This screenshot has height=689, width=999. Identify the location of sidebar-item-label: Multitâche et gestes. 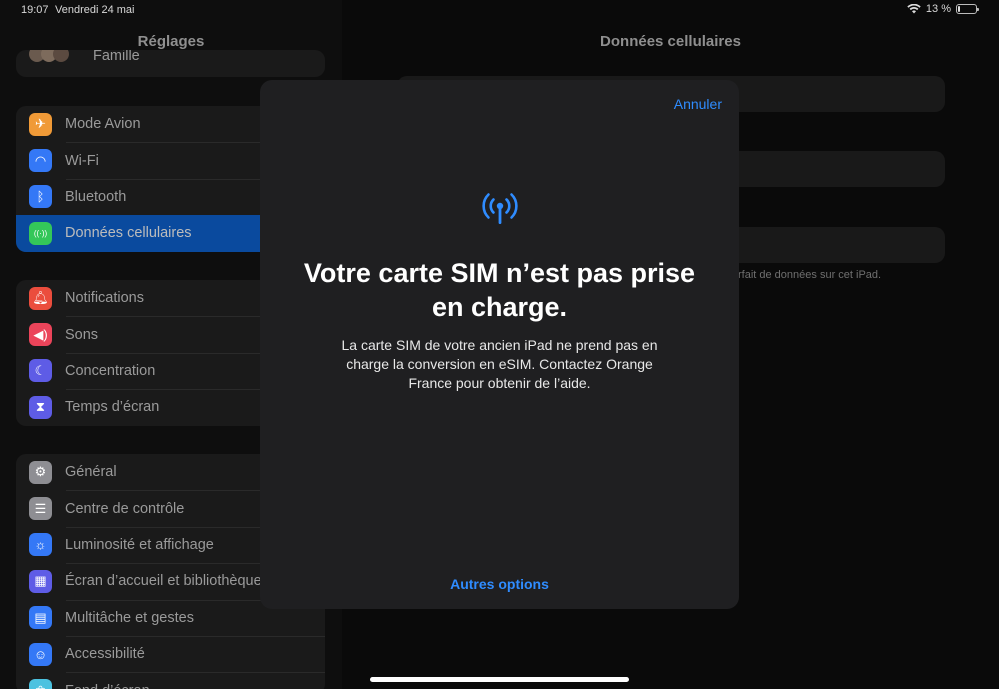
(129, 617).